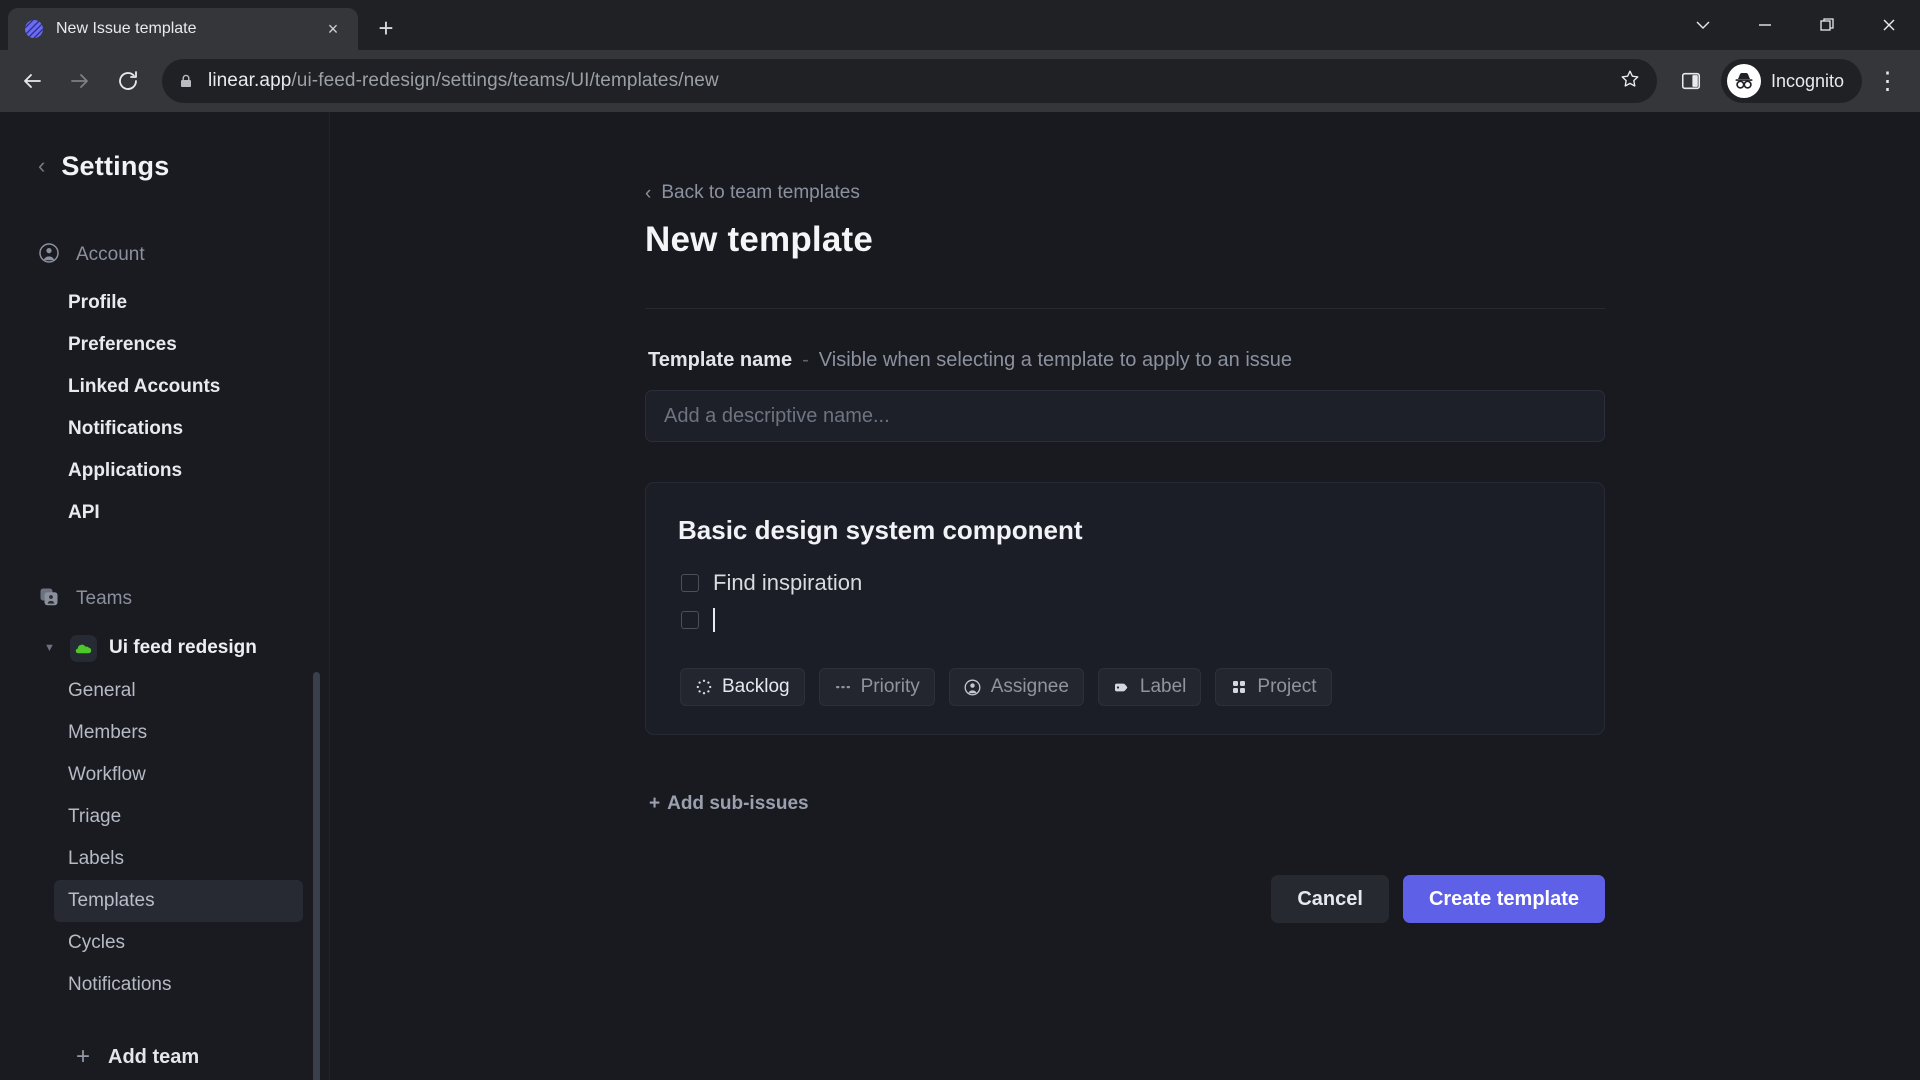  Describe the element at coordinates (760, 192) in the screenshot. I see `back-link-label: Back to team templates` at that location.